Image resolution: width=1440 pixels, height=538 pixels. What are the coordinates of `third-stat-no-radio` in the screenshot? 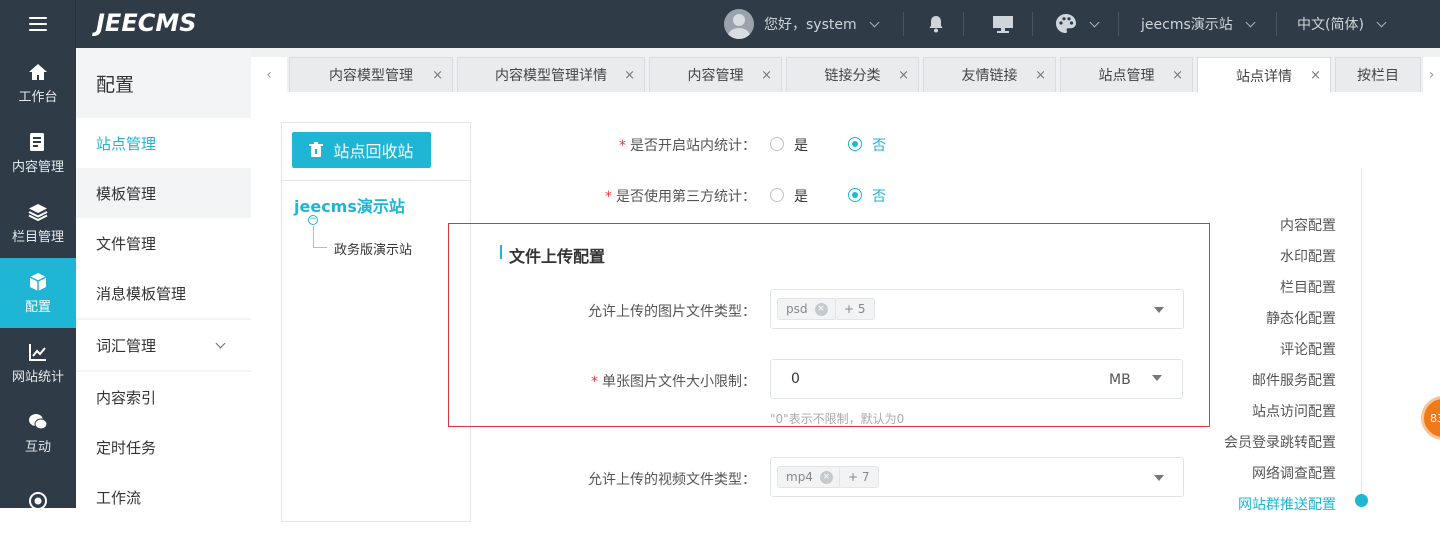 It's located at (855, 195).